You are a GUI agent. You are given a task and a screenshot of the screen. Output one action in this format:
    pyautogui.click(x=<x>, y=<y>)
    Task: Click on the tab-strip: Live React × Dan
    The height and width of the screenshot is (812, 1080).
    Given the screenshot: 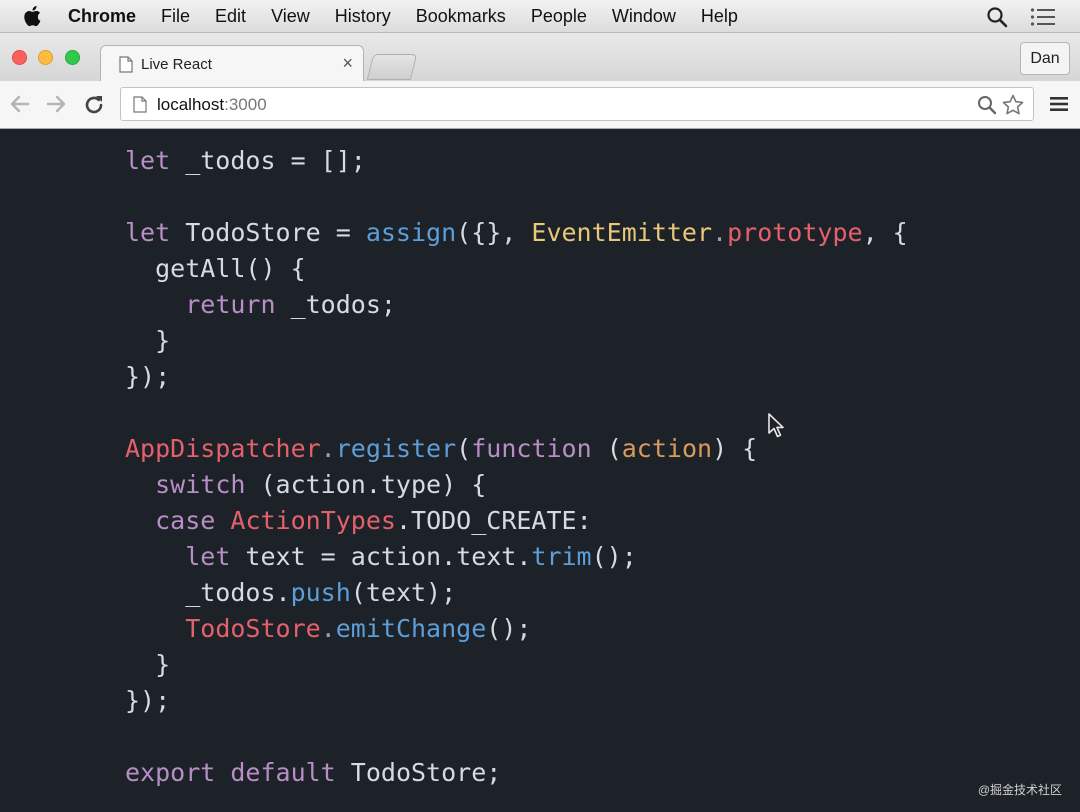 What is the action you would take?
    pyautogui.click(x=540, y=57)
    